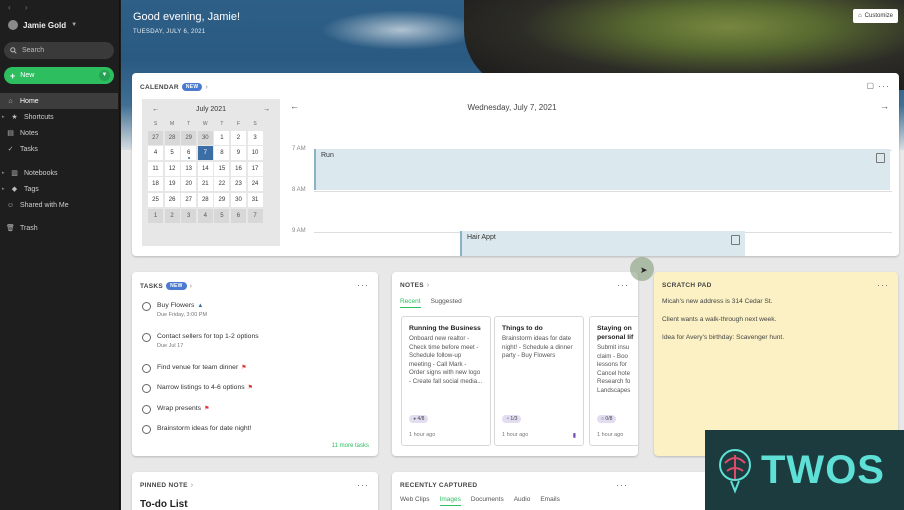 The width and height of the screenshot is (904, 510). Describe the element at coordinates (884, 106) in the screenshot. I see `next-day-icon: →` at that location.